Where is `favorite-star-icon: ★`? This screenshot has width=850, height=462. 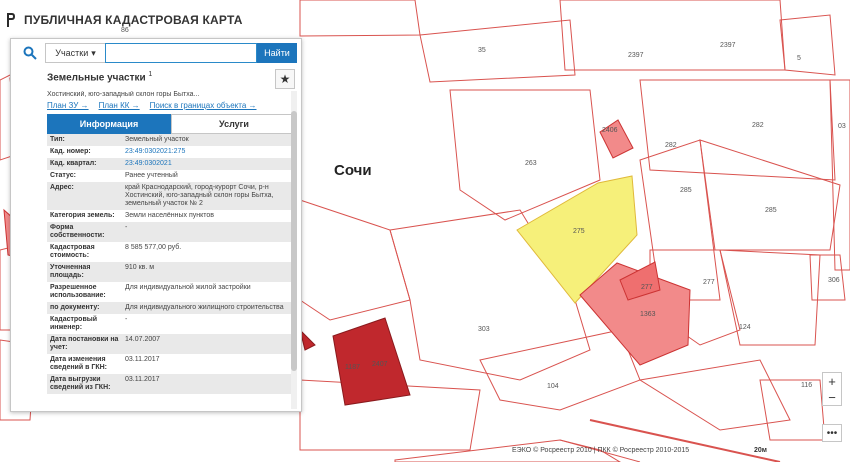
favorite-star-icon: ★ is located at coordinates (285, 79).